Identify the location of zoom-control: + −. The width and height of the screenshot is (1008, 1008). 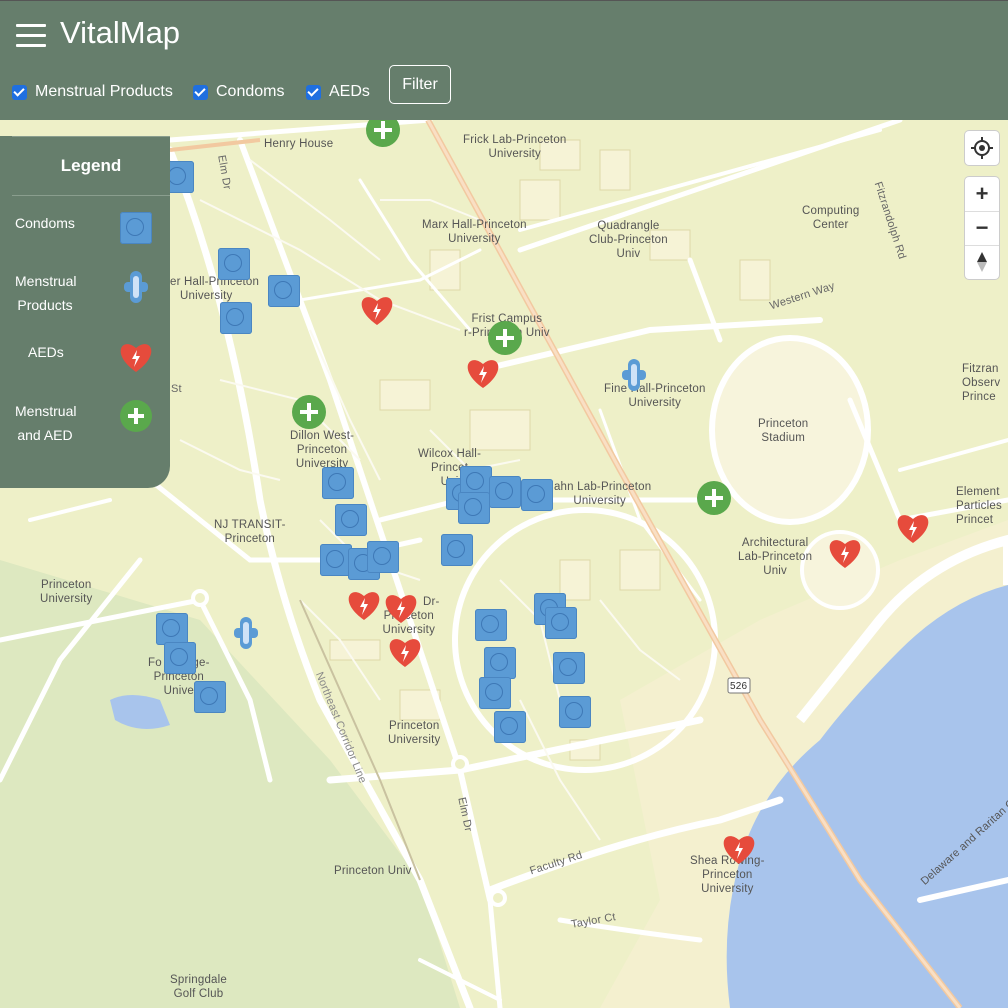
(982, 228).